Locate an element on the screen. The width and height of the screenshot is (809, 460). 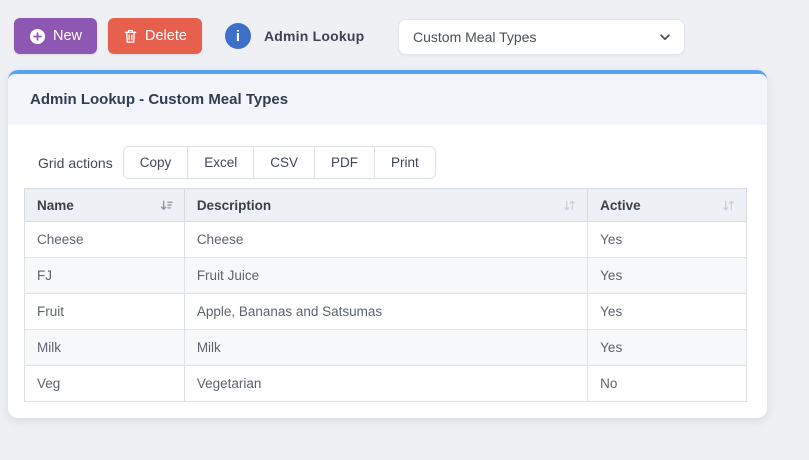
new-button-label: New is located at coordinates (68, 36).